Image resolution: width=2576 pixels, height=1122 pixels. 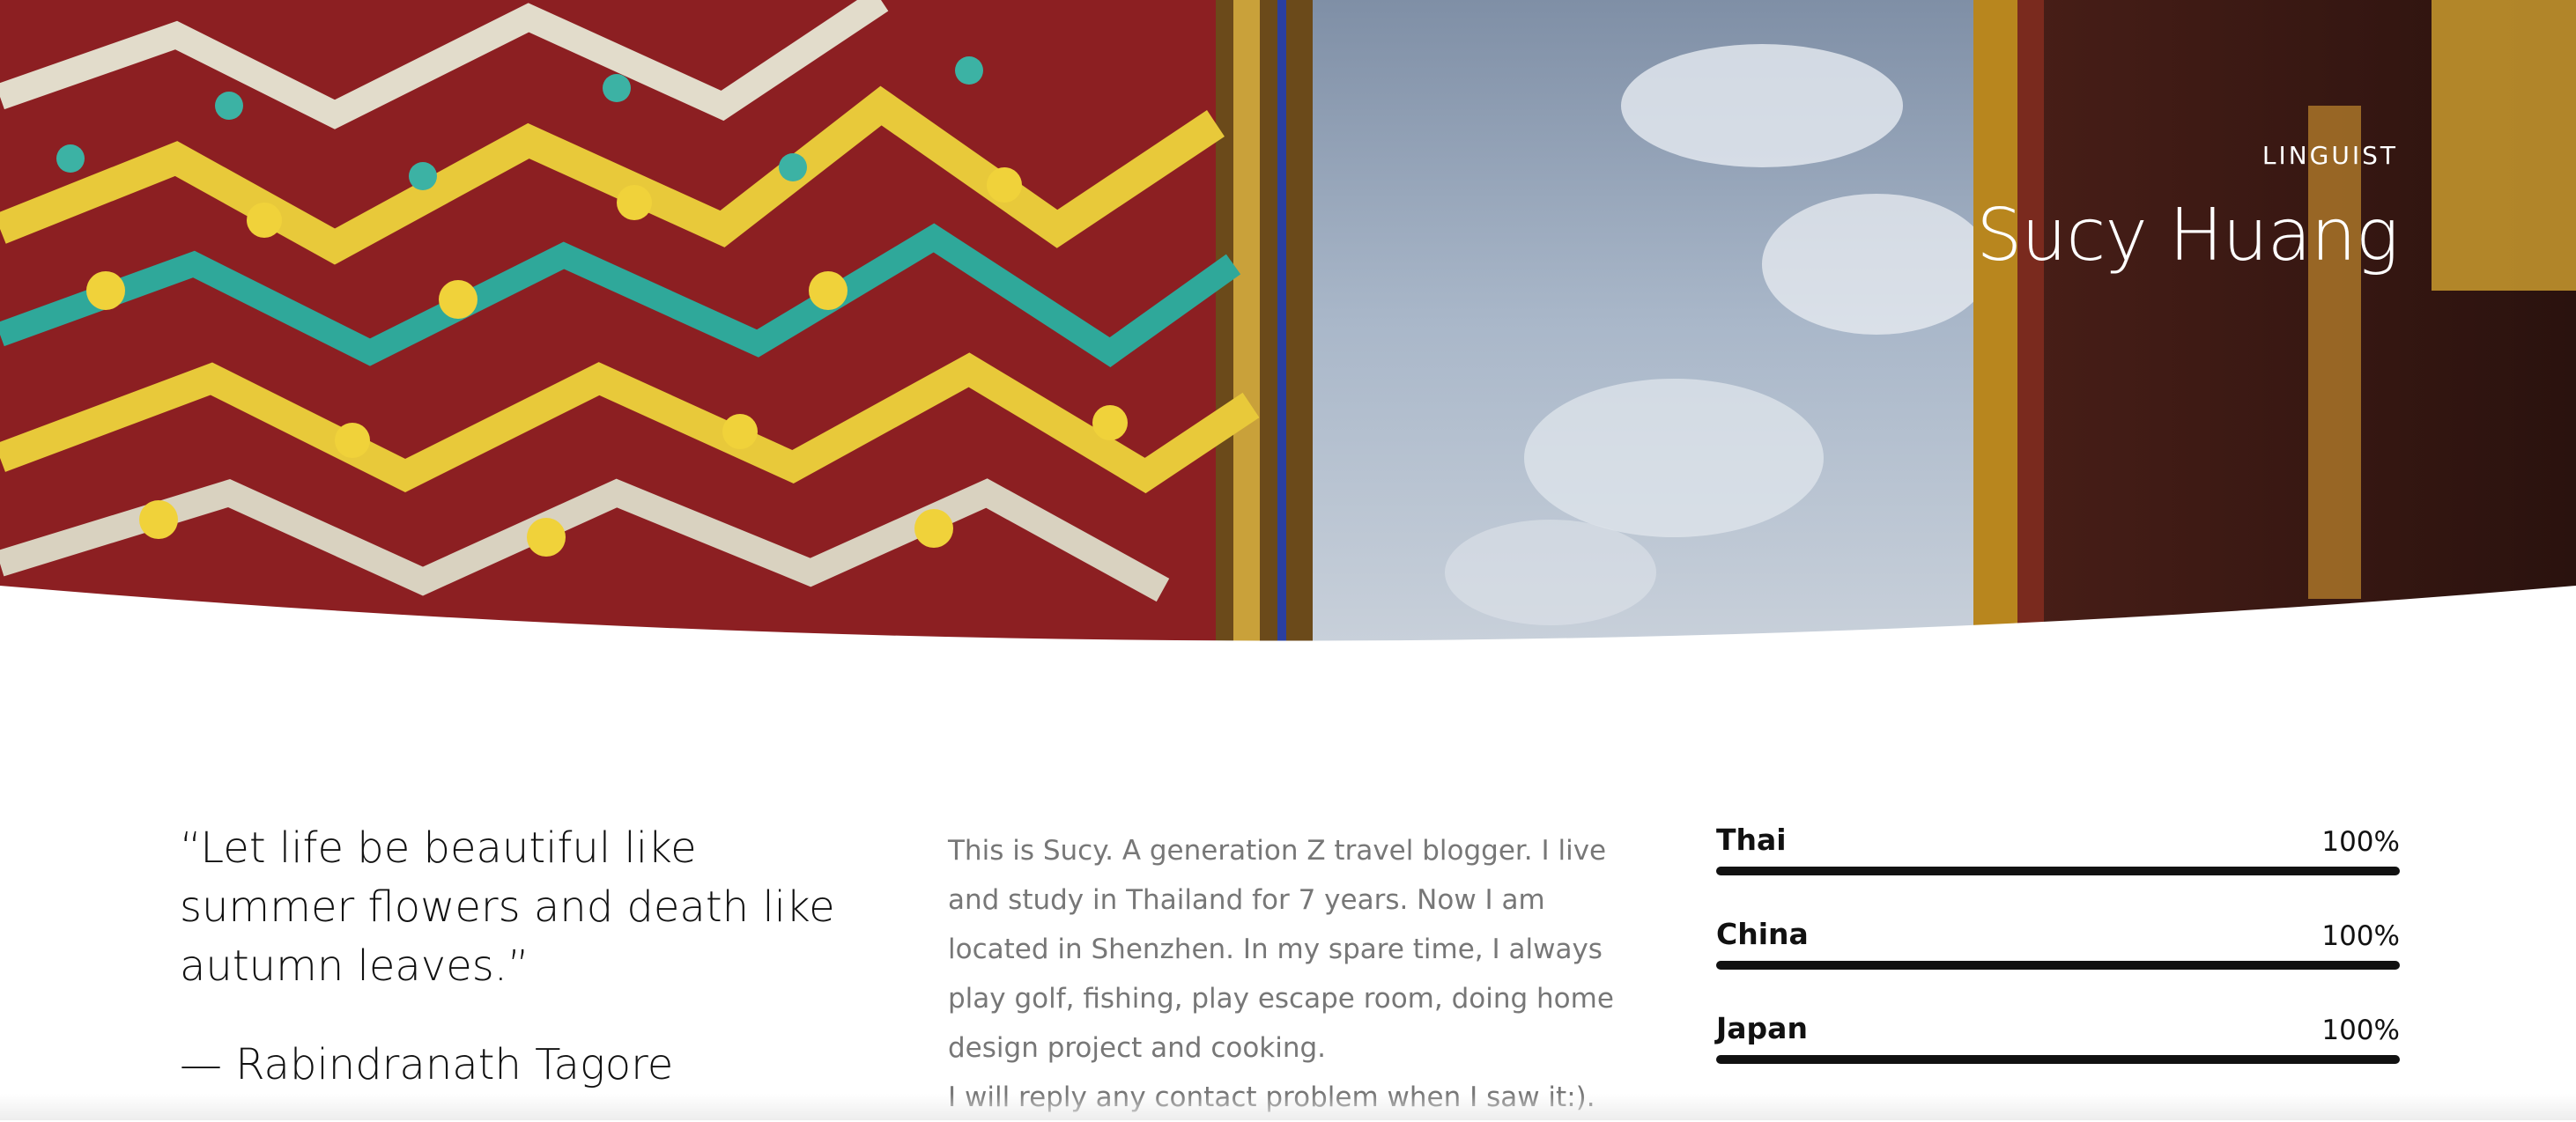 I want to click on profile-name-heading: Sucy Huang, so click(x=2187, y=236).